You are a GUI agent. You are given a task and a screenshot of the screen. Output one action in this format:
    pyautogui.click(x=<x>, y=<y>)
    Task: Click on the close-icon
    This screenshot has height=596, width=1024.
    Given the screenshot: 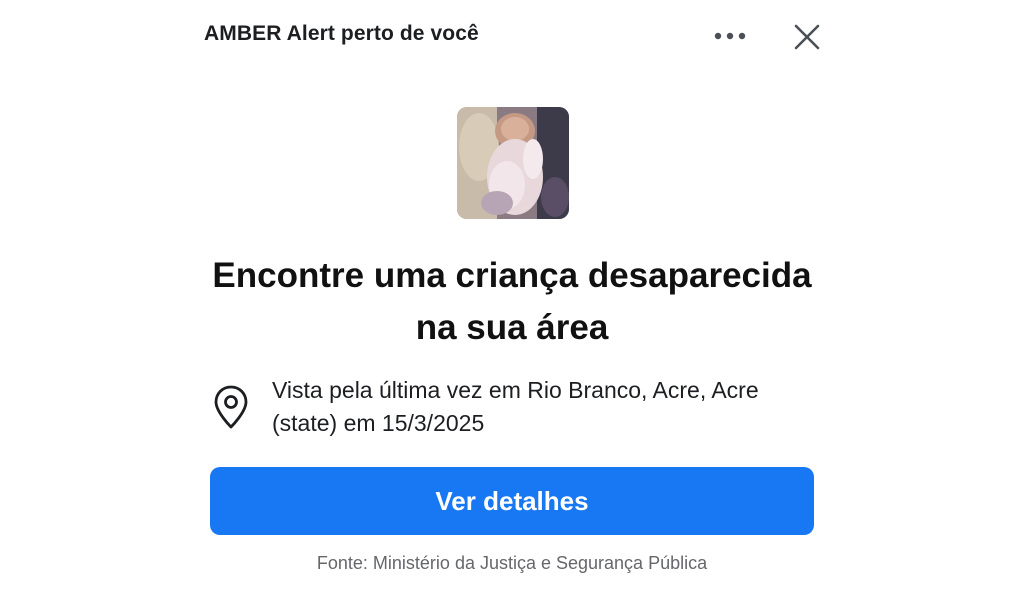 What is the action you would take?
    pyautogui.click(x=807, y=37)
    